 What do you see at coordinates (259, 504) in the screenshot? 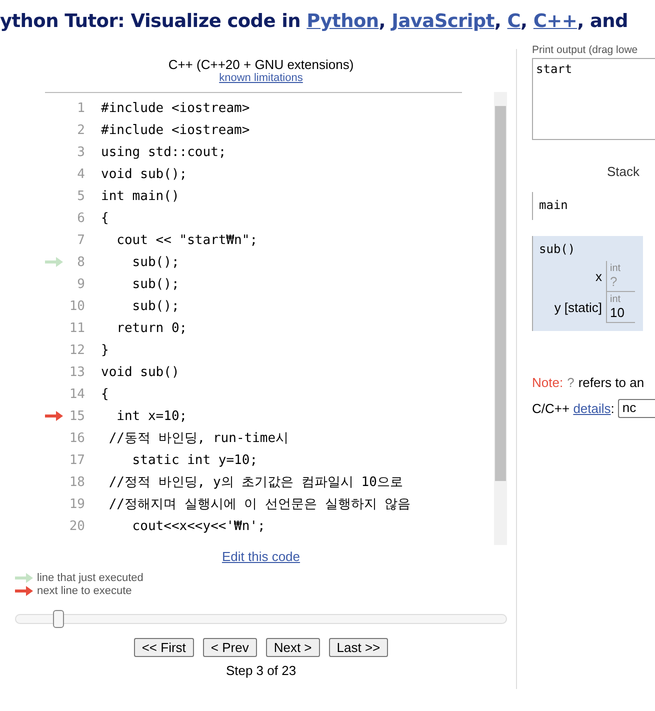
I see `code-line: //정해지며 실행시에 이 선언문은 실행하지 않음` at bounding box center [259, 504].